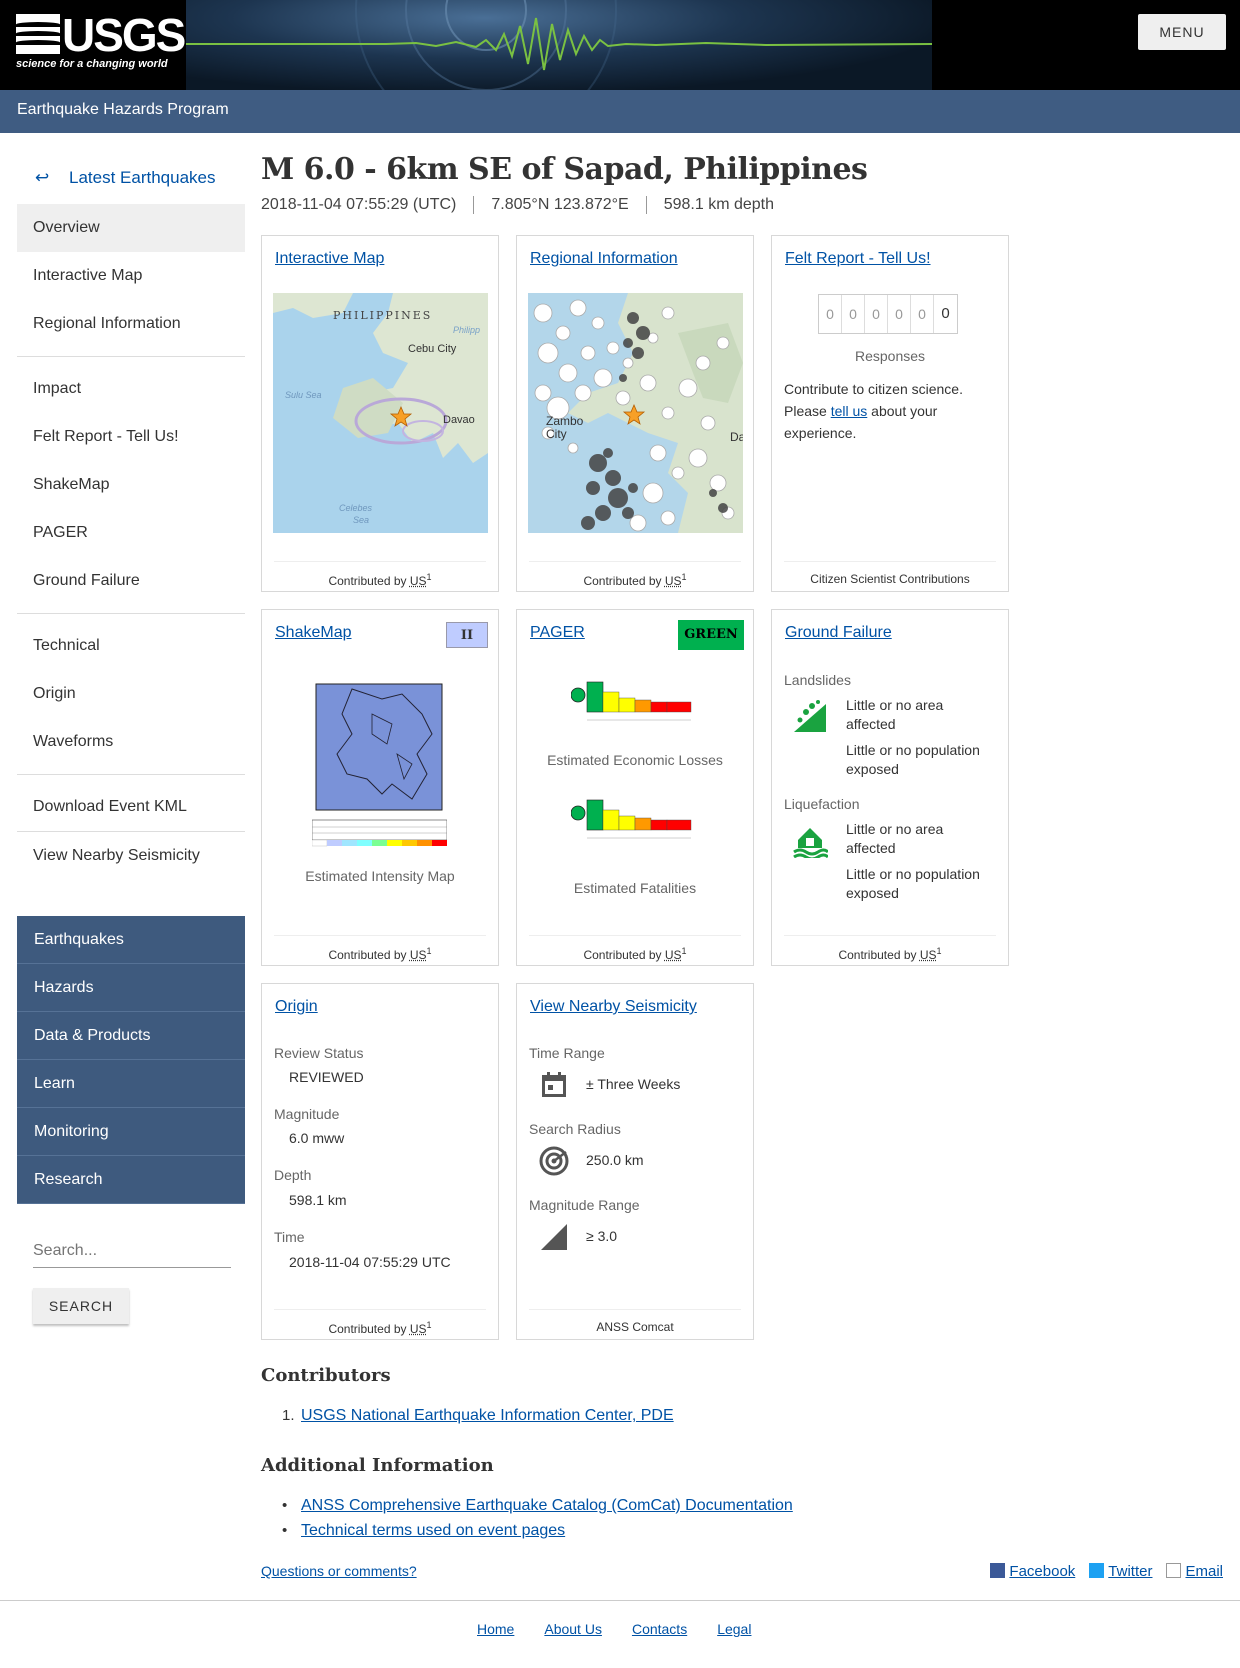 This screenshot has width=1240, height=1668. Describe the element at coordinates (81, 1306) in the screenshot. I see `search-button: SEARCH` at that location.